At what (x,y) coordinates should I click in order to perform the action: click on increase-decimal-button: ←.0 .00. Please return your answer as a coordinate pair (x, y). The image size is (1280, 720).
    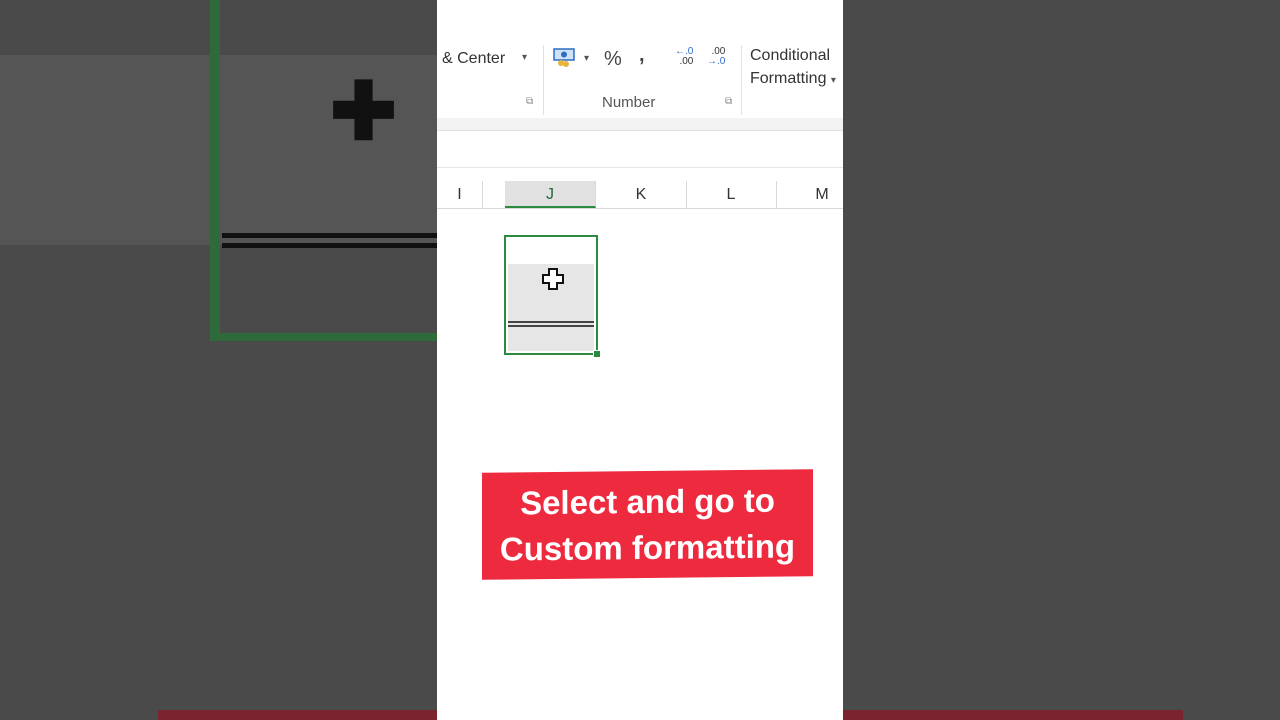
    Looking at the image, I should click on (684, 57).